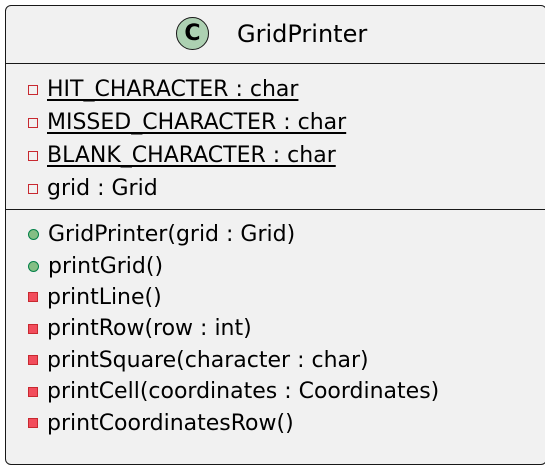 This screenshot has height=465, width=545. I want to click on field-row: grid : Grid, so click(275, 188).